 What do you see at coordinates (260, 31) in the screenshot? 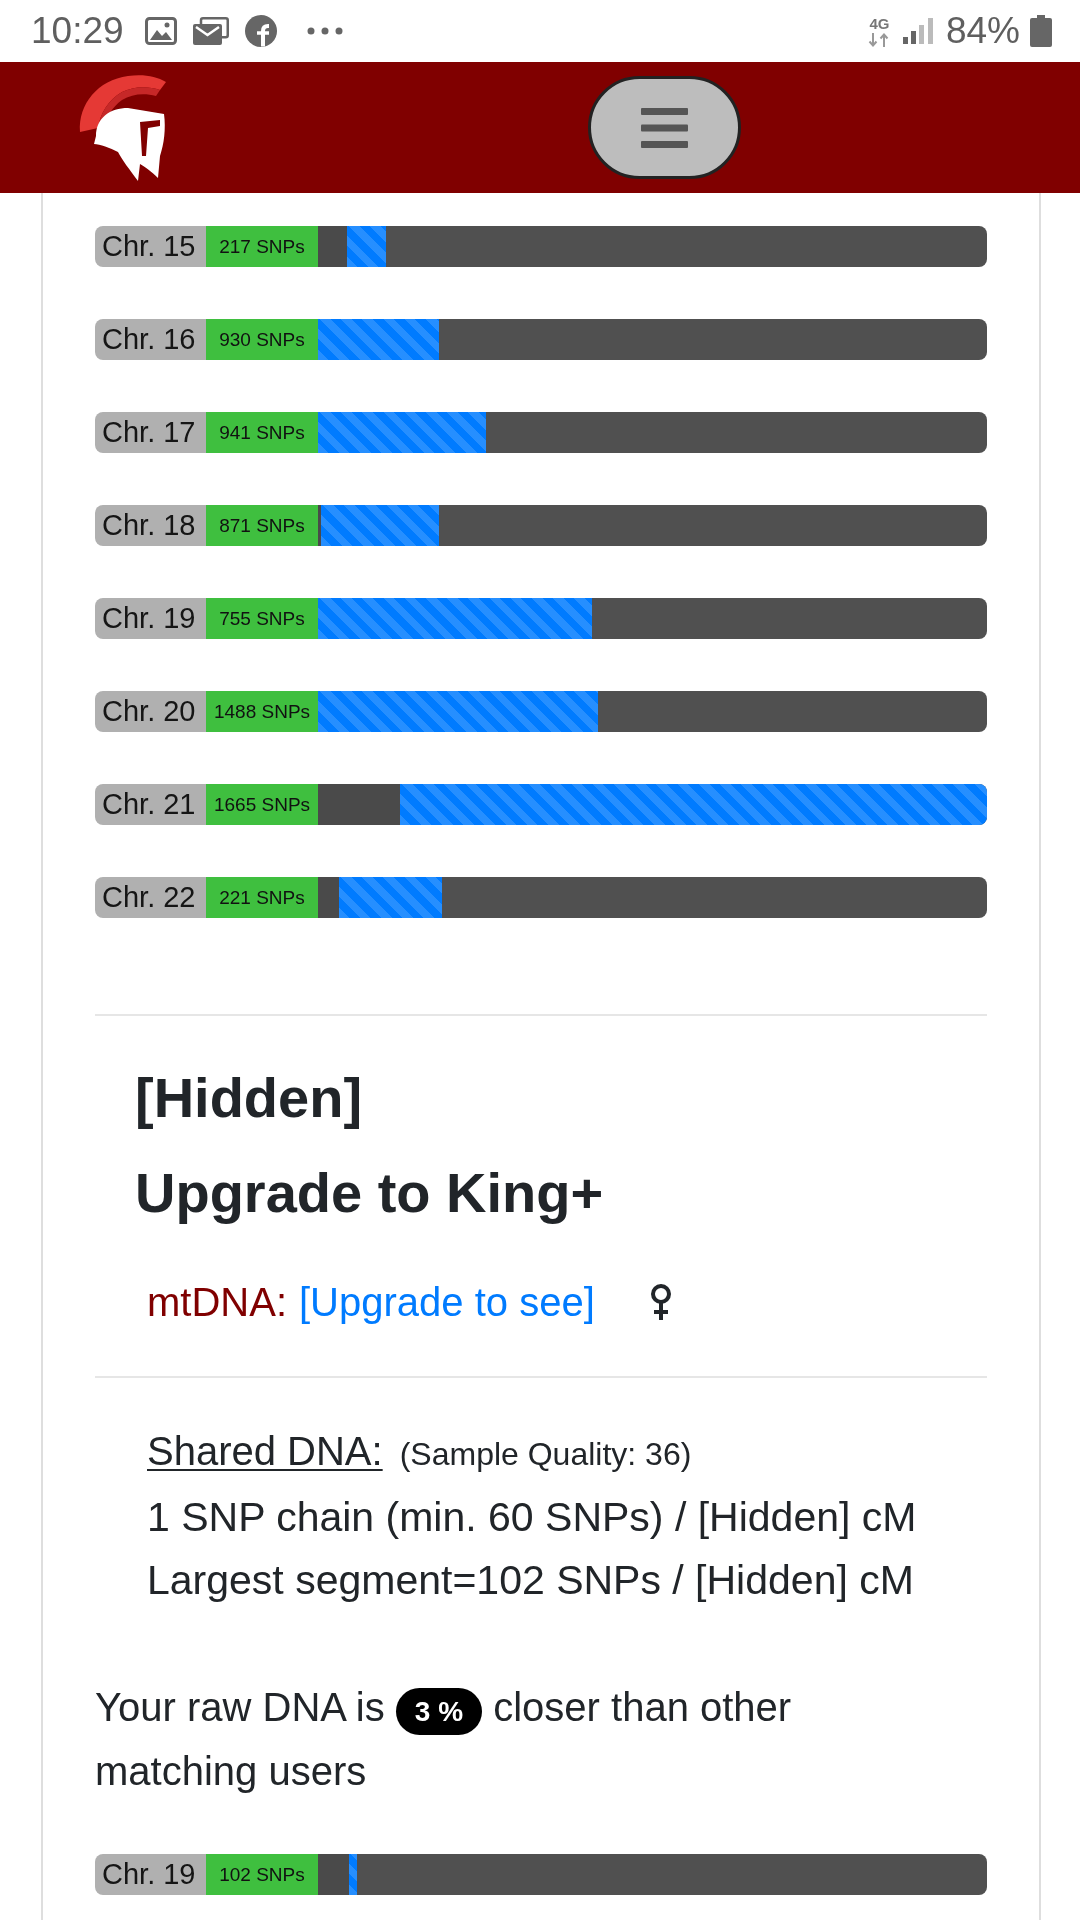
I see `f-circle-icon` at bounding box center [260, 31].